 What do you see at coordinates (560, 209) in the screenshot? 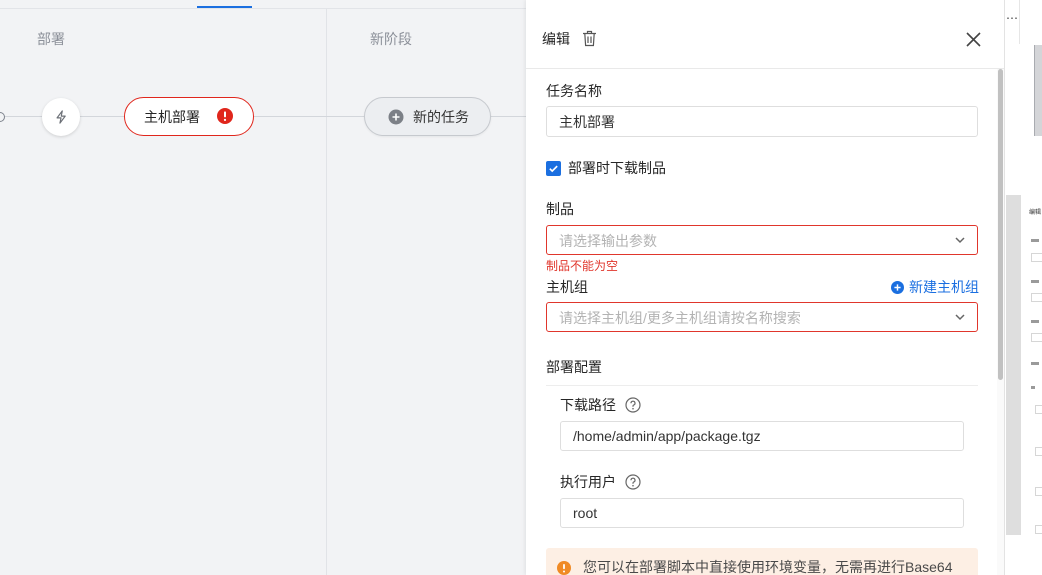
I see `artifact-label: 制品` at bounding box center [560, 209].